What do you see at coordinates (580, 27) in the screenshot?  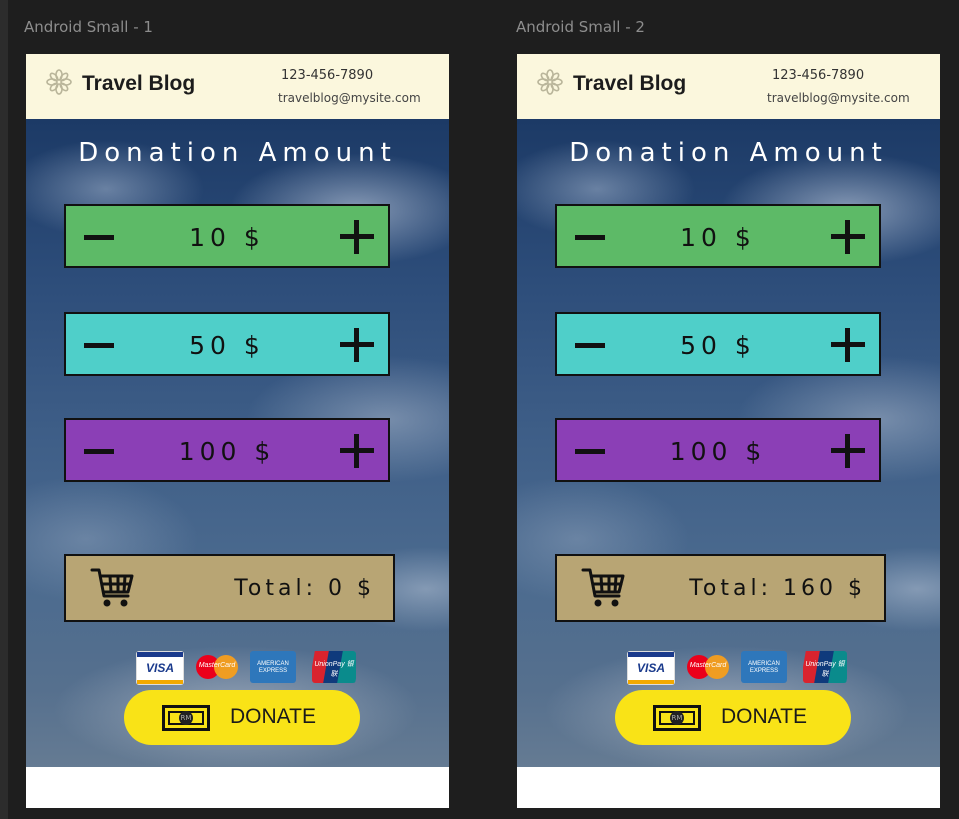 I see `frame-label-2: Android Small - 2` at bounding box center [580, 27].